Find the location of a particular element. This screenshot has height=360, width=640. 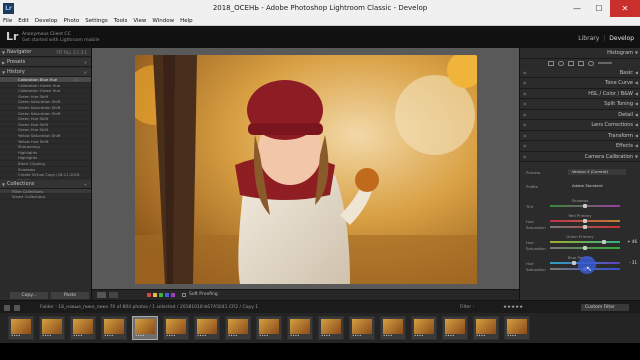

menu-help: Help is located at coordinates (186, 21).